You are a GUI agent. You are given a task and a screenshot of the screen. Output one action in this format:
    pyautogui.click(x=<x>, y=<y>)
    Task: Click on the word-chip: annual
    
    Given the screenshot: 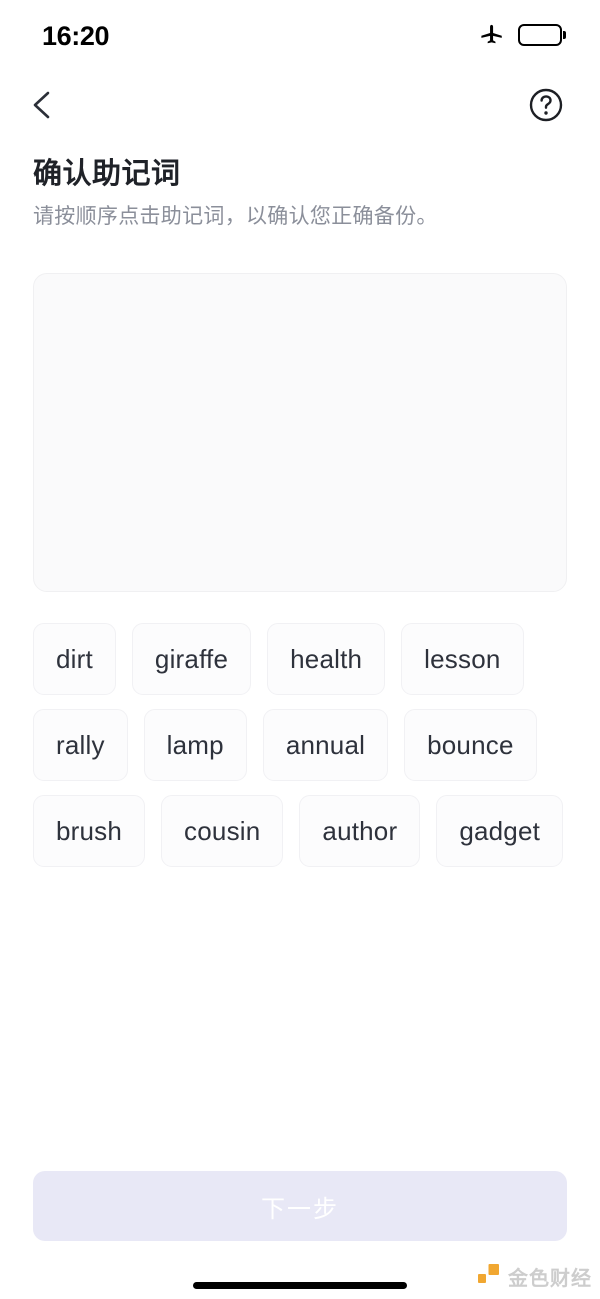 What is the action you would take?
    pyautogui.click(x=325, y=745)
    